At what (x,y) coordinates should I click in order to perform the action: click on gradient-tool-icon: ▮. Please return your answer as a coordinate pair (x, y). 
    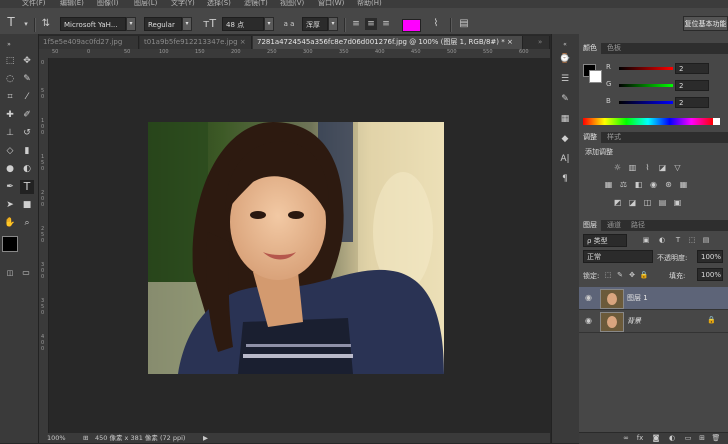
    Looking at the image, I should click on (27, 151).